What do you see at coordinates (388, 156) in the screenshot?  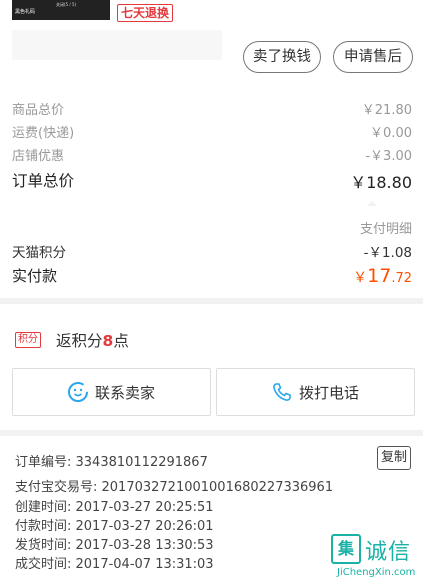 I see `discount-value: -￥3.00` at bounding box center [388, 156].